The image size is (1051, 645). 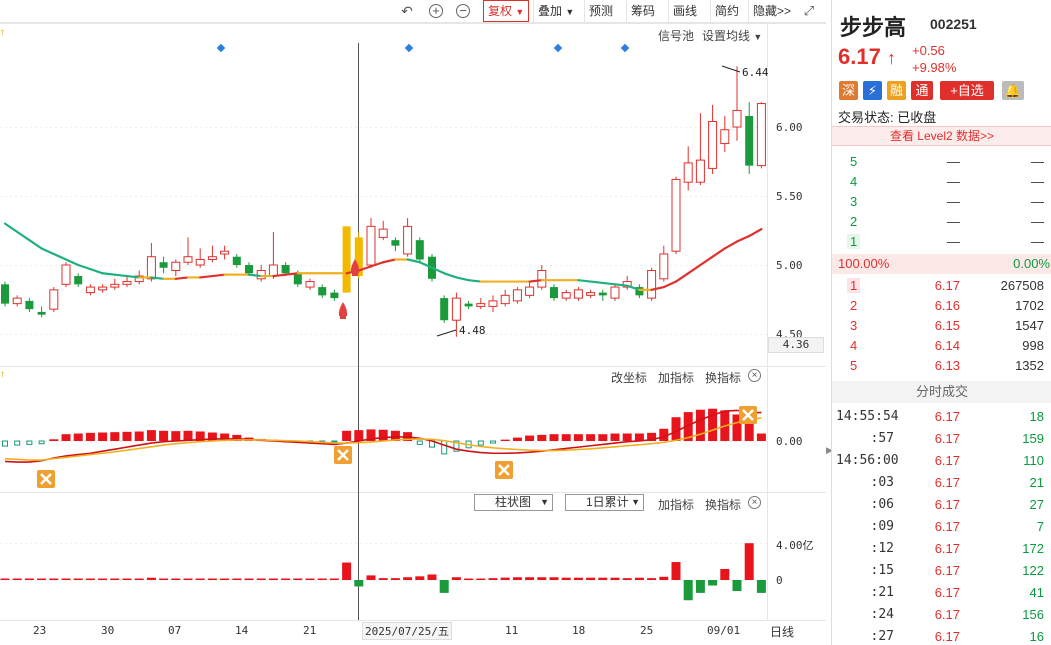 I want to click on sell-order-row: 2 — —, so click(x=941, y=222).